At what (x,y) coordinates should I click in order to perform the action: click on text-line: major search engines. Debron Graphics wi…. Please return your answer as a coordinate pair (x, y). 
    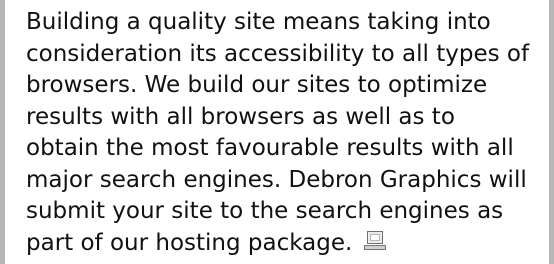
    Looking at the image, I should click on (276, 179).